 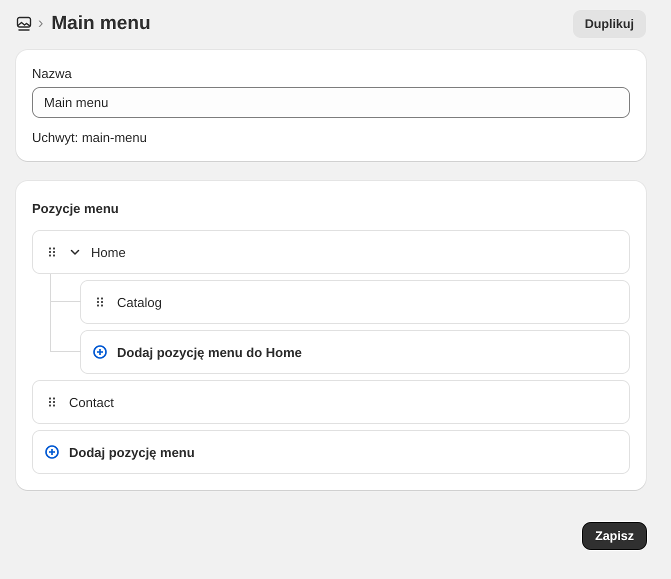 What do you see at coordinates (331, 402) in the screenshot?
I see `menu-item-row: Contact` at bounding box center [331, 402].